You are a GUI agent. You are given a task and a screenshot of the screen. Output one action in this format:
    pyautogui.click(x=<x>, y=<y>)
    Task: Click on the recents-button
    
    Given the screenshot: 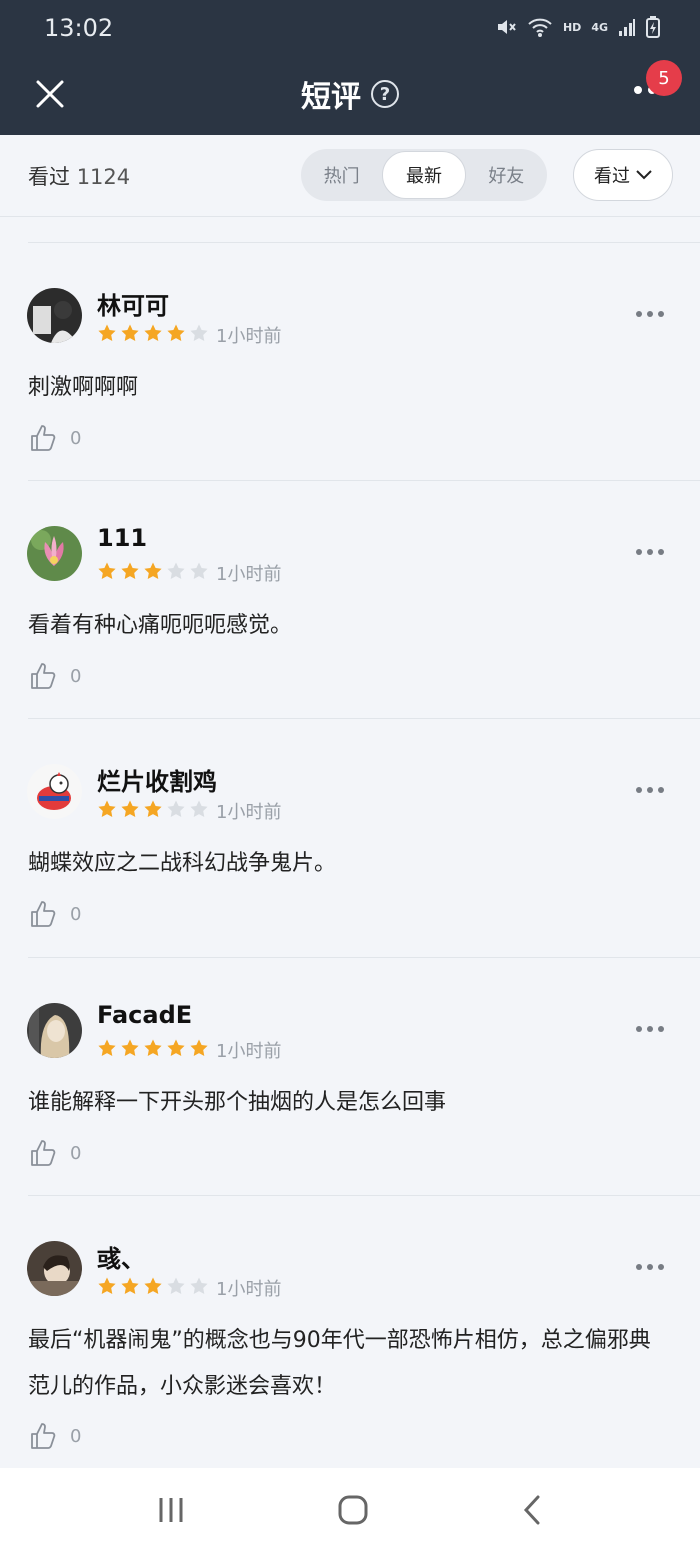 What is the action you would take?
    pyautogui.click(x=171, y=1512)
    